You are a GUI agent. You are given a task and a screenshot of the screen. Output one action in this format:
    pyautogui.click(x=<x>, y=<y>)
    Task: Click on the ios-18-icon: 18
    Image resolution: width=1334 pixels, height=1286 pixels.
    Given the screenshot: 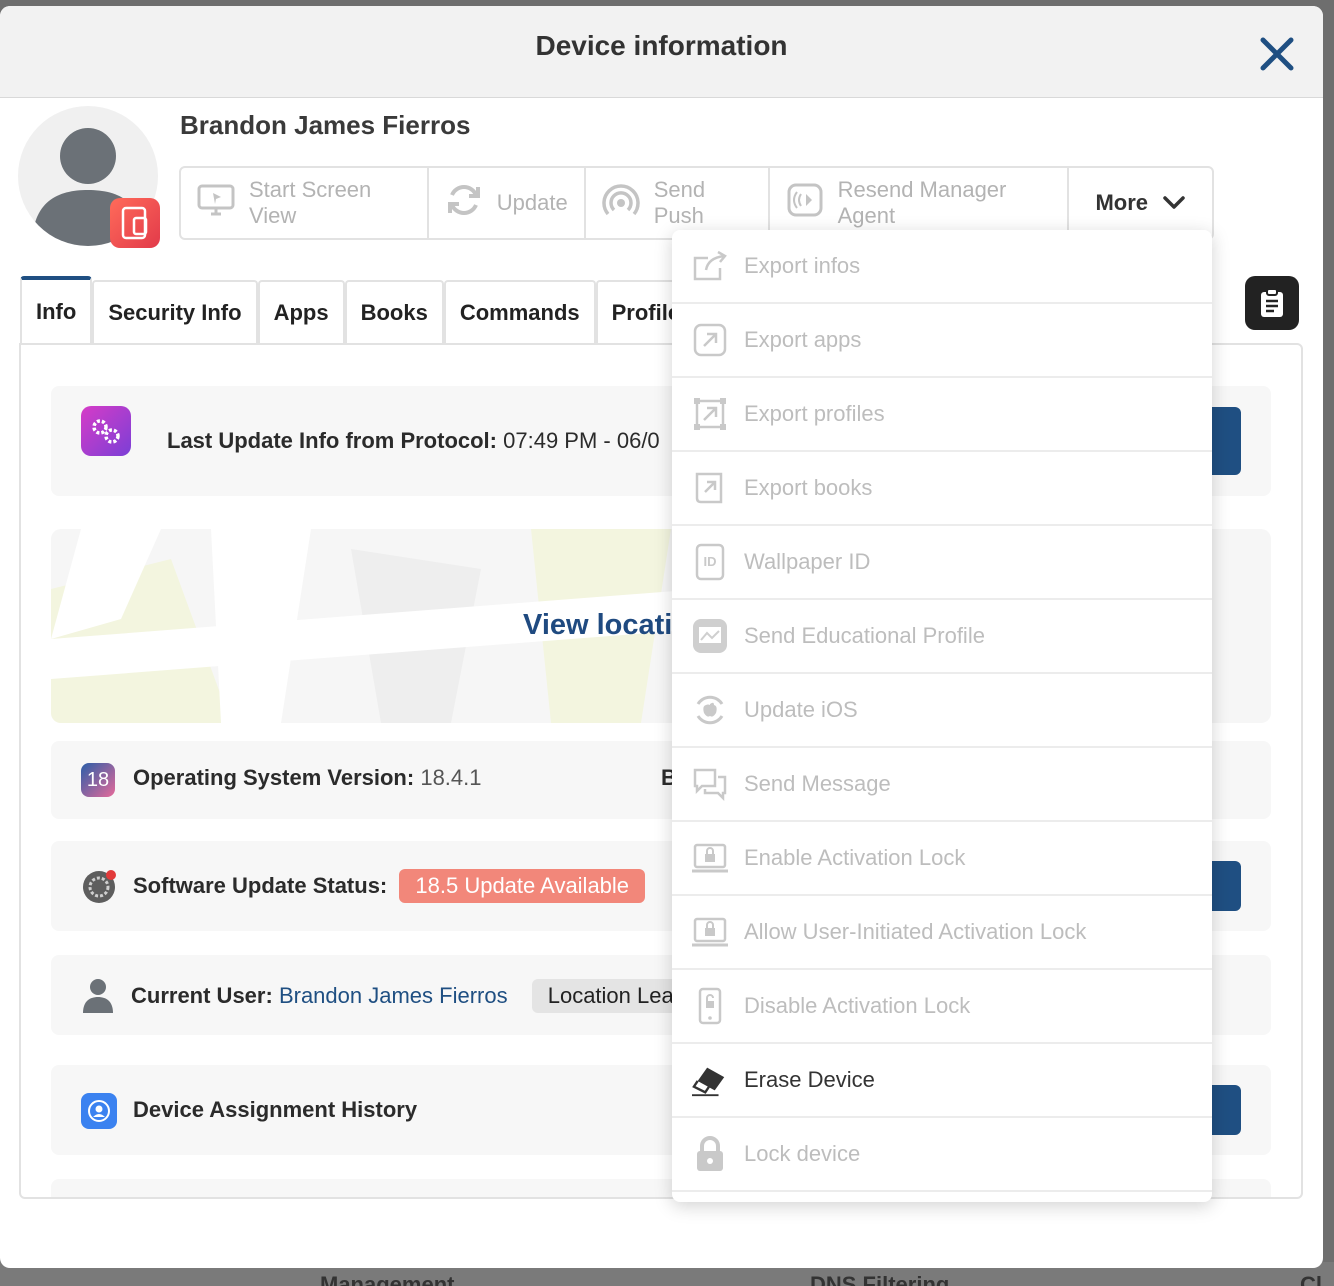 What is the action you would take?
    pyautogui.click(x=98, y=780)
    